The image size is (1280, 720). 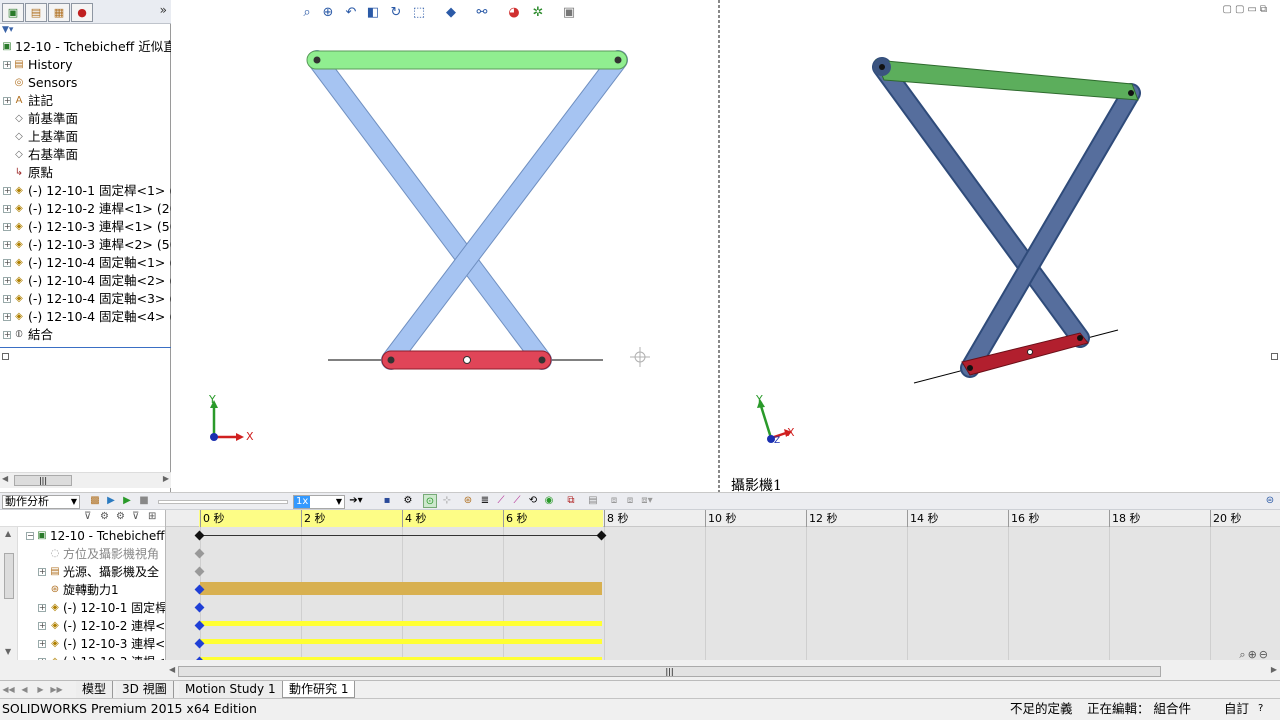 What do you see at coordinates (1247, 9) in the screenshot?
I see `viewport-window-controls: ▢▢▭⧉` at bounding box center [1247, 9].